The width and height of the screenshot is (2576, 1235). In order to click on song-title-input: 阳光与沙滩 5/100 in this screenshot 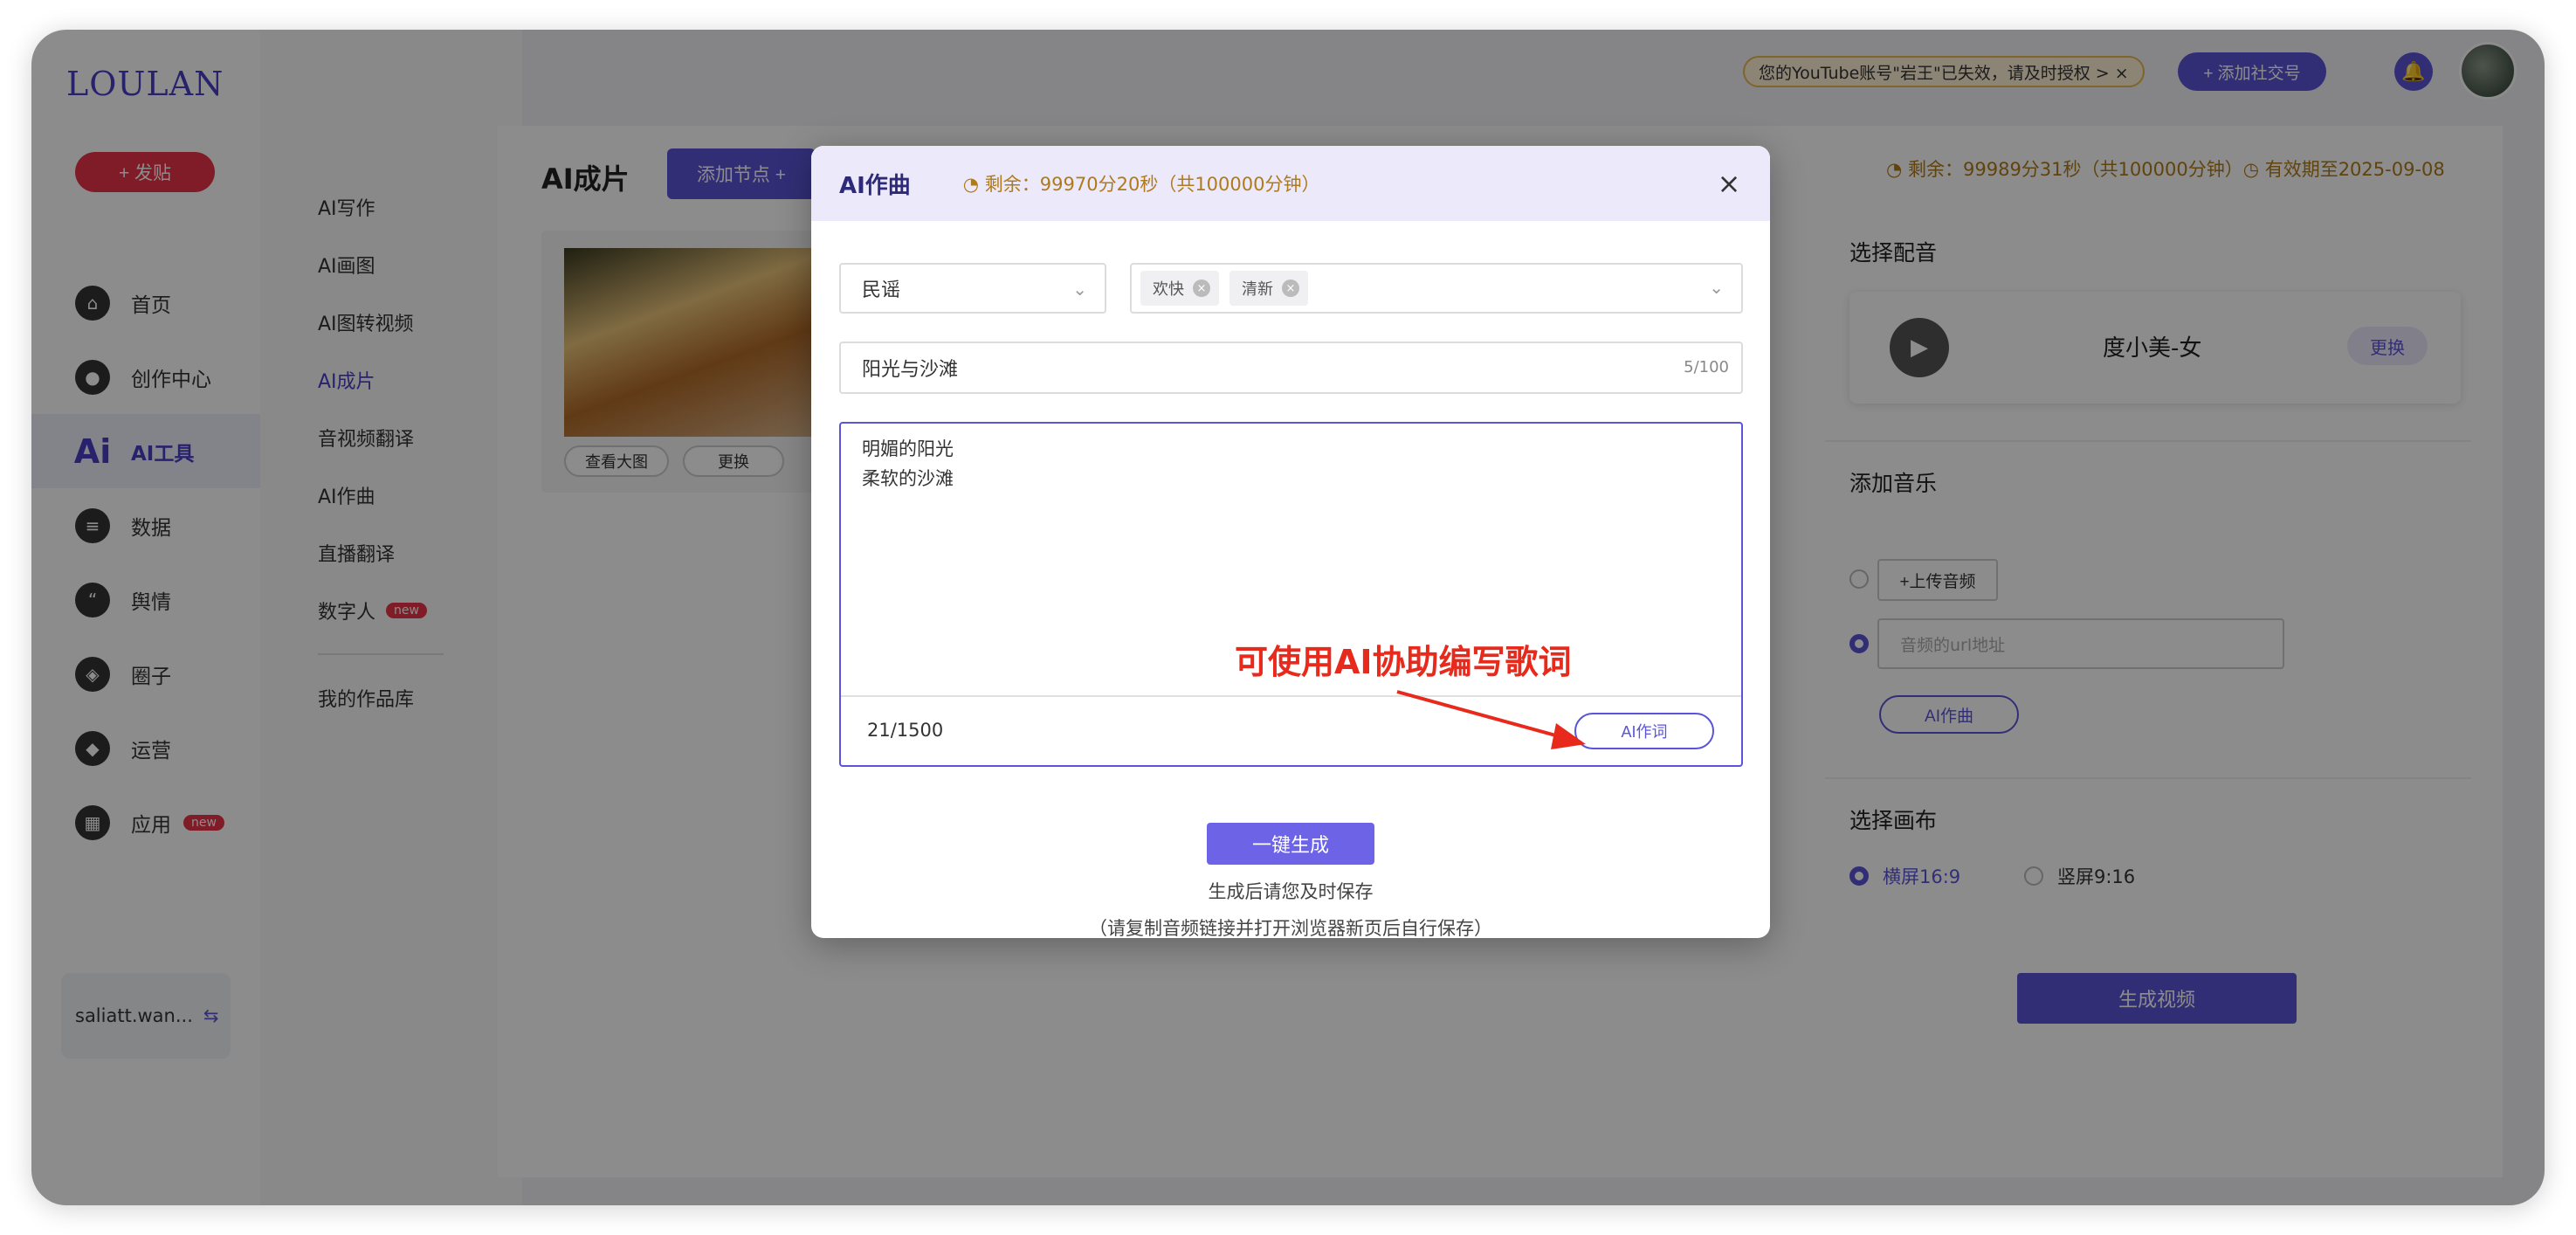, I will do `click(1291, 368)`.